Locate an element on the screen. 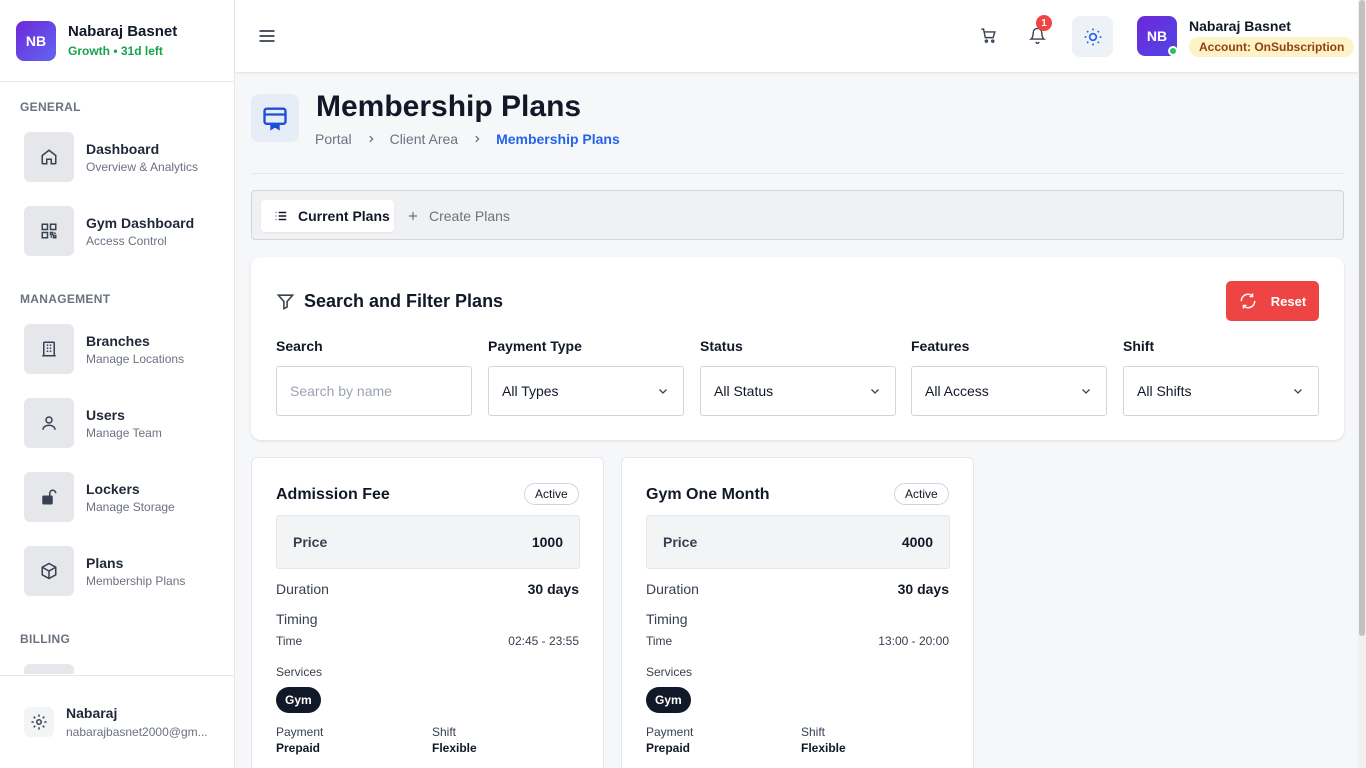 This screenshot has height=768, width=1366. breadcrumb-current: Membership Plans is located at coordinates (558, 139).